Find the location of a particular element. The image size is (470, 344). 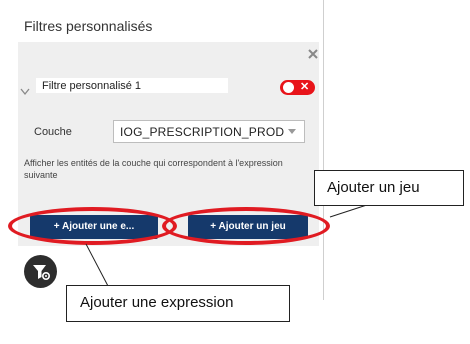

dropdown-arrow-icon is located at coordinates (292, 131).